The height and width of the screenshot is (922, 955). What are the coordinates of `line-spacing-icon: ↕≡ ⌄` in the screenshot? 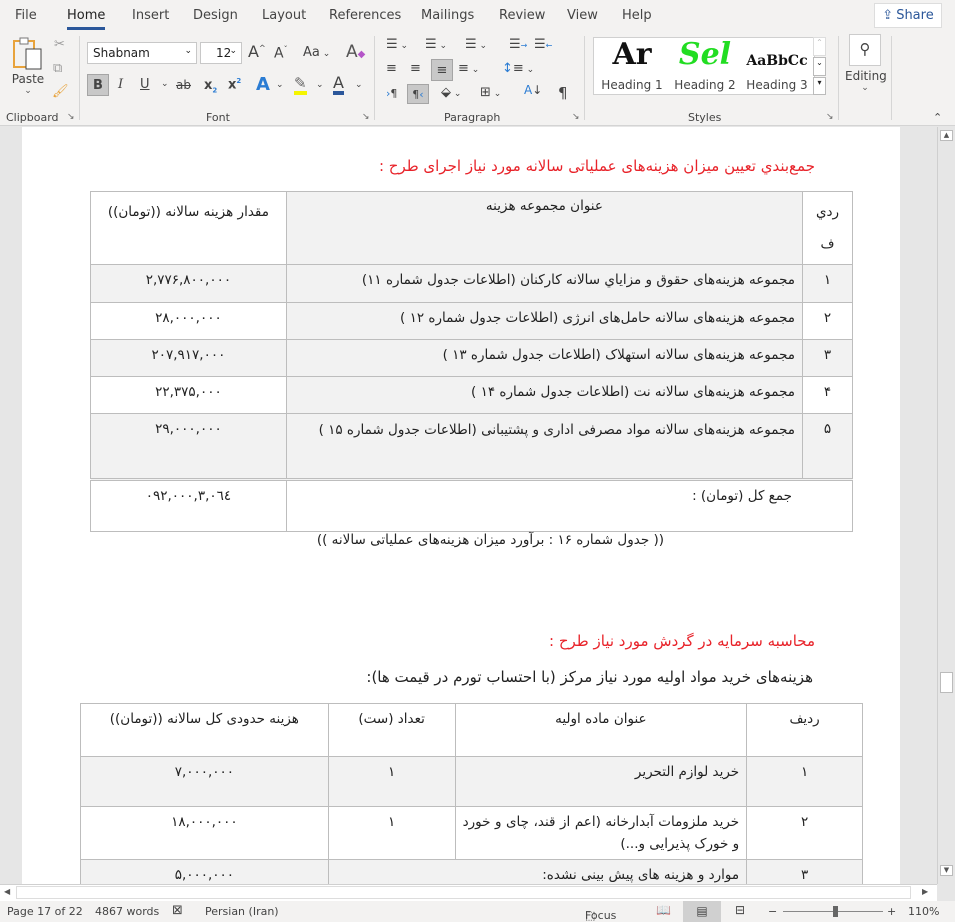 It's located at (518, 68).